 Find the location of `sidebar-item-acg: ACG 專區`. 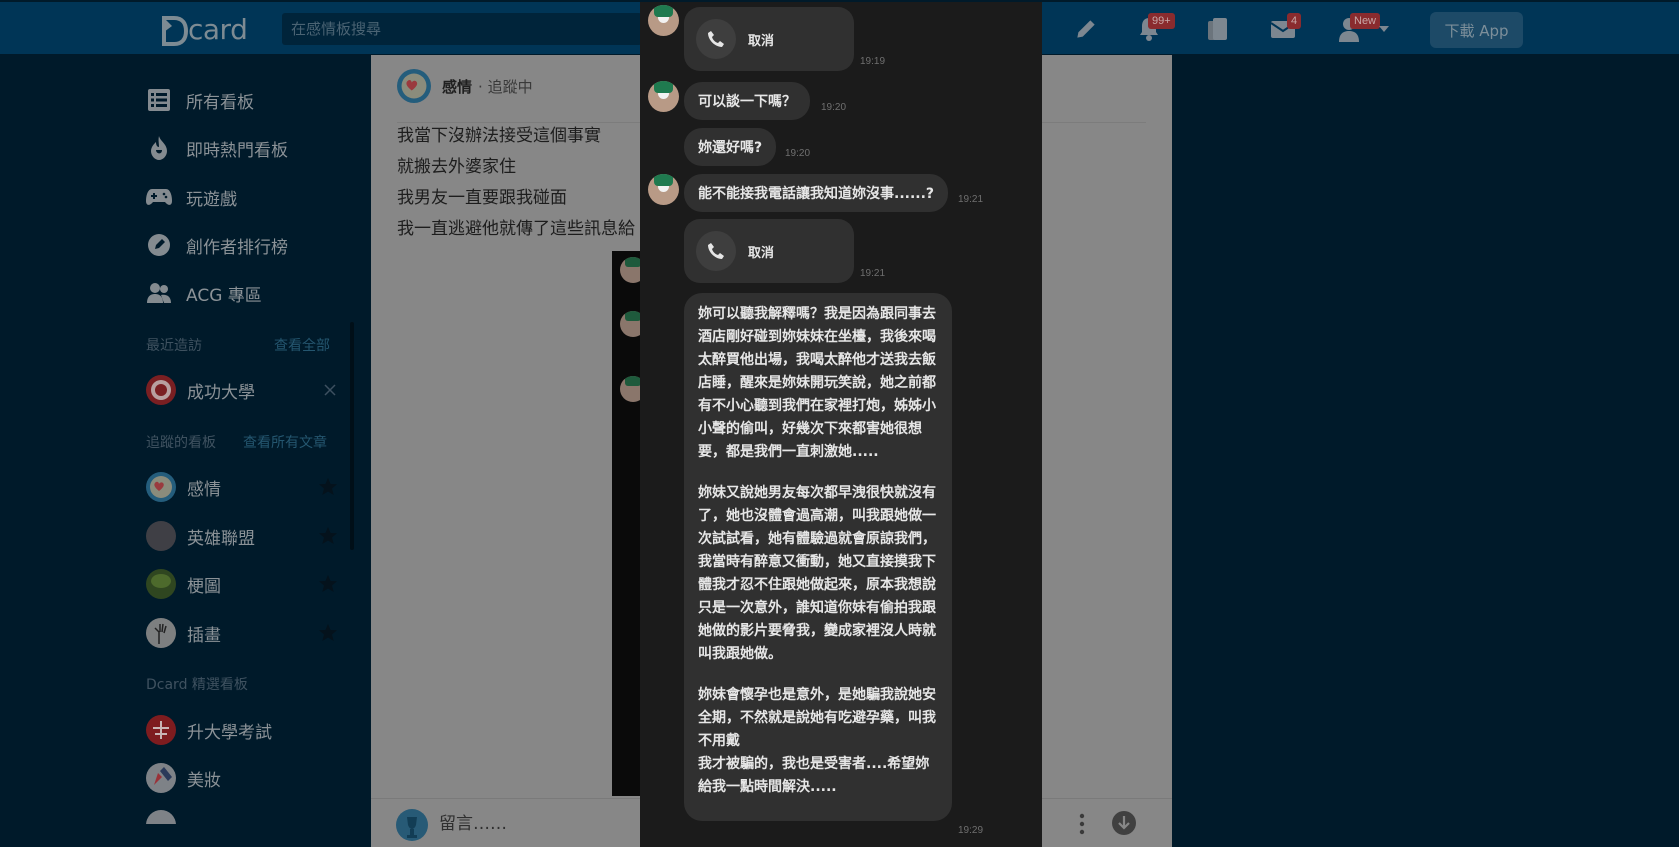

sidebar-item-acg: ACG 專區 is located at coordinates (246, 293).